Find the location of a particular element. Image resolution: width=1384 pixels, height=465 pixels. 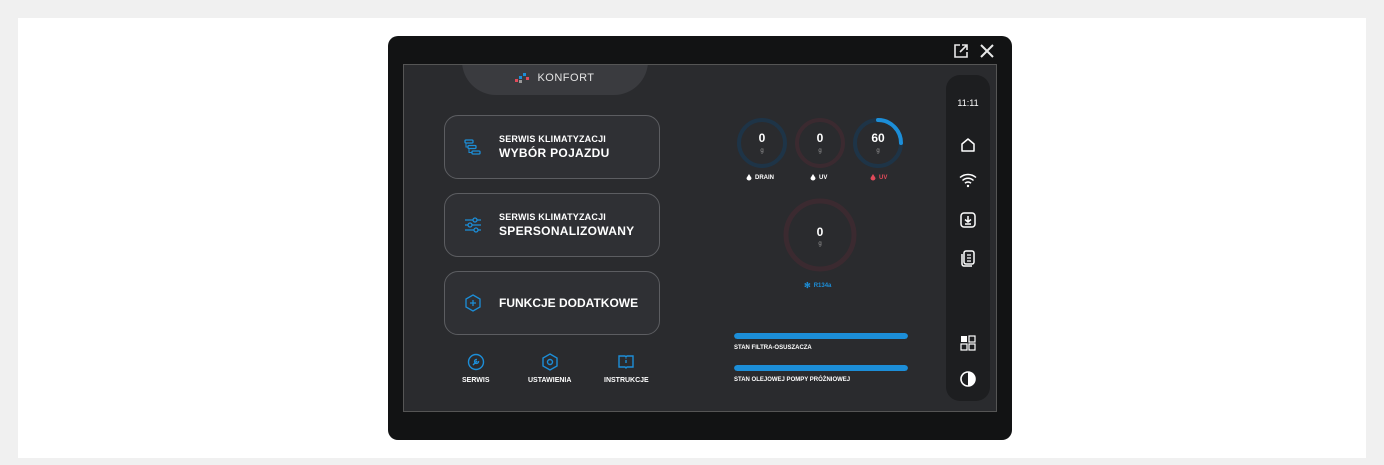

pump-status-bar is located at coordinates (821, 368).